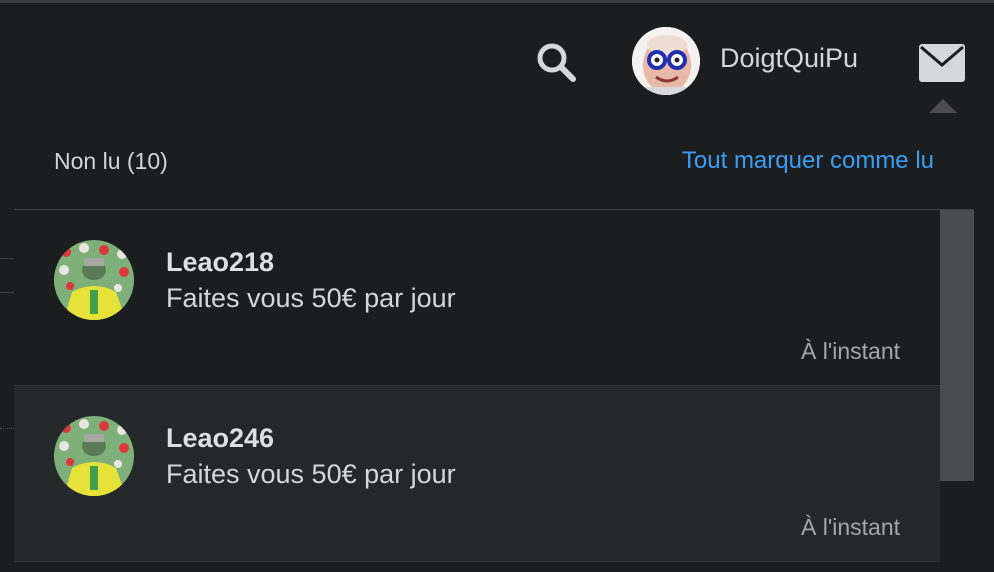  What do you see at coordinates (789, 58) in the screenshot?
I see `username: DoigtQuiPu` at bounding box center [789, 58].